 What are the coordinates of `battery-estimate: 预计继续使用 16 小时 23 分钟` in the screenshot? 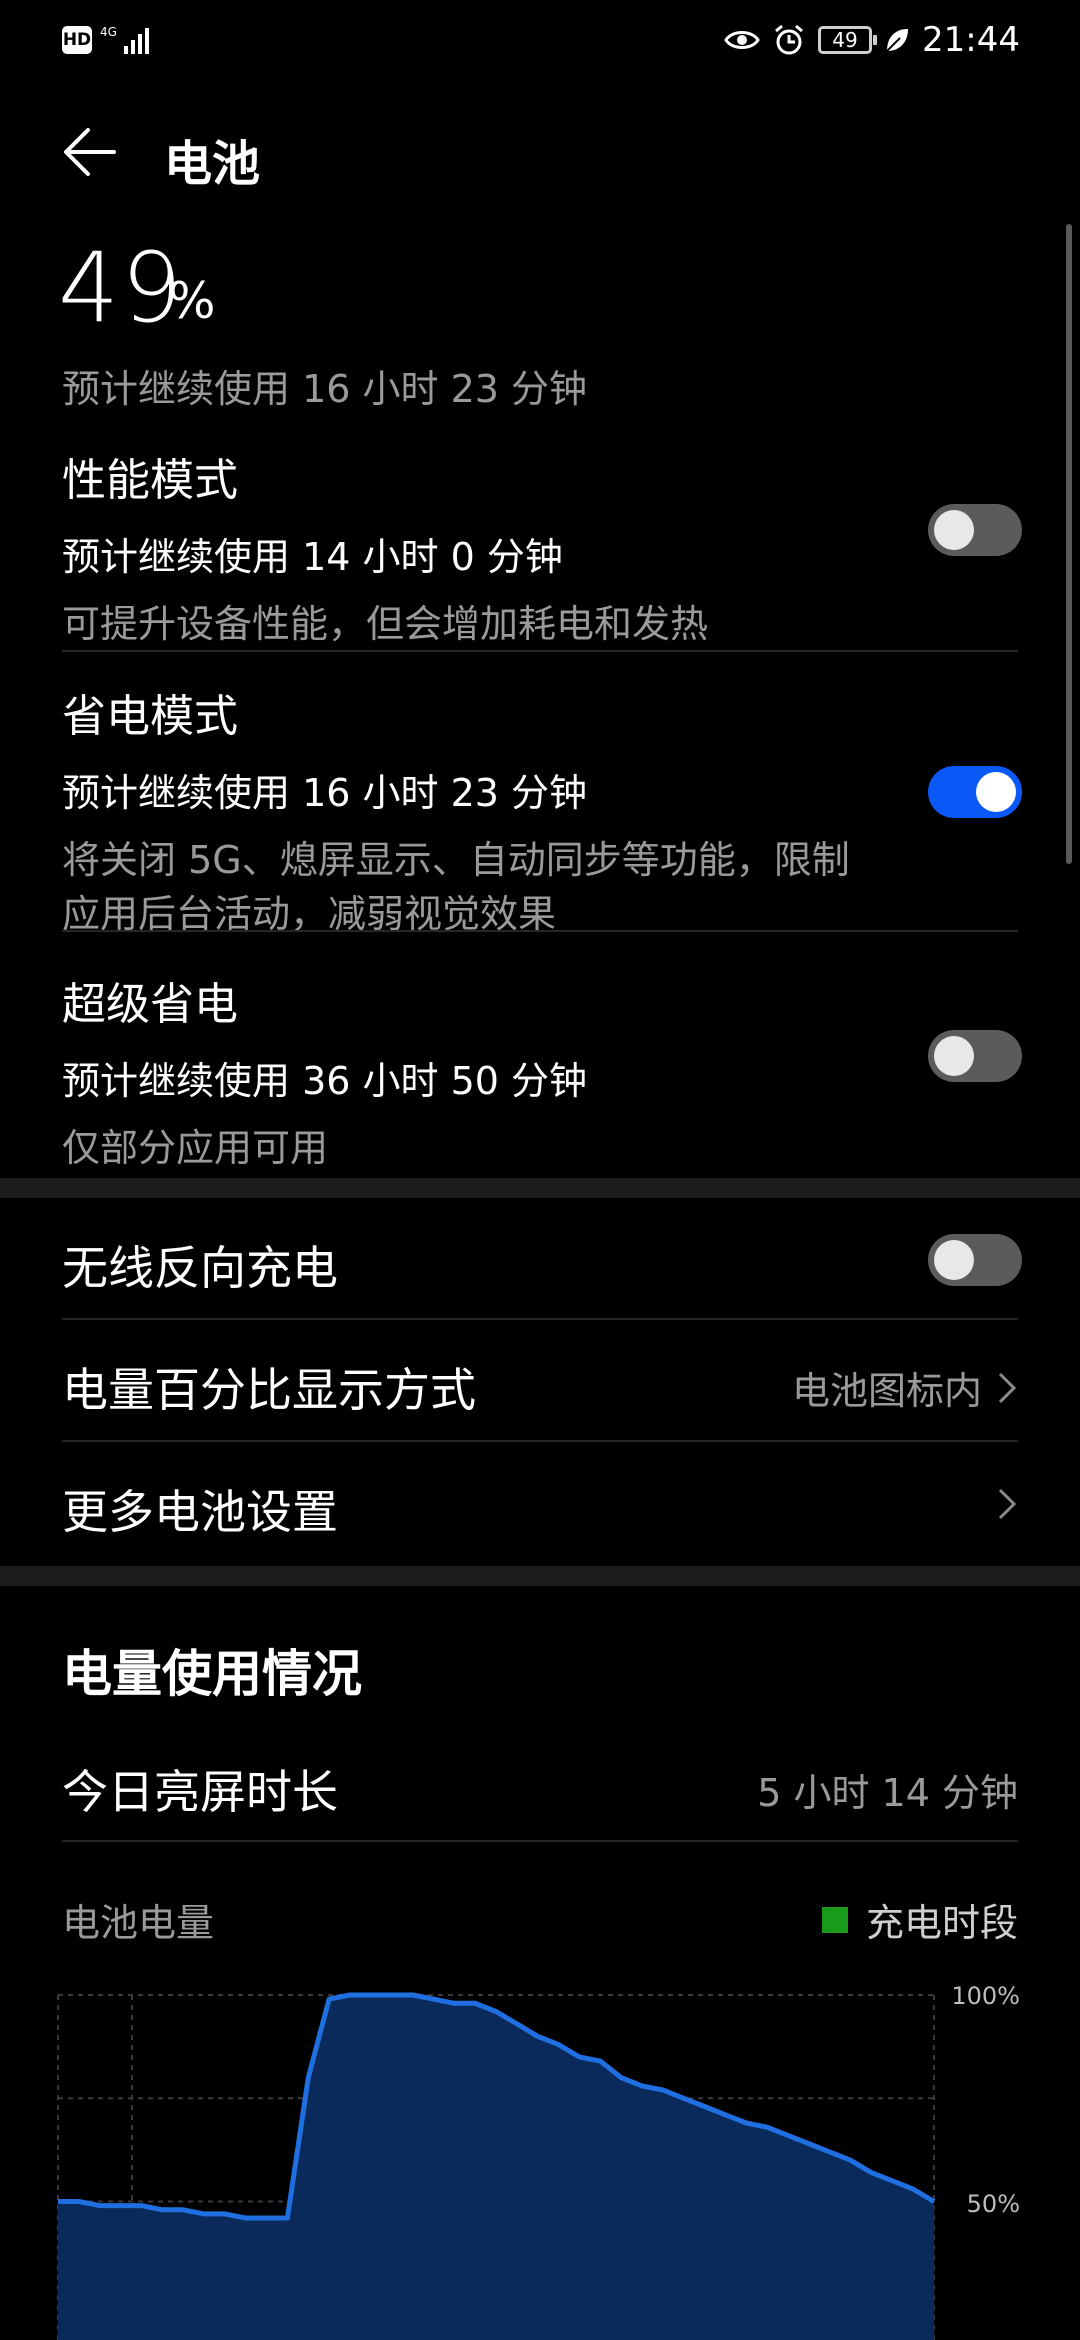 It's located at (325, 389).